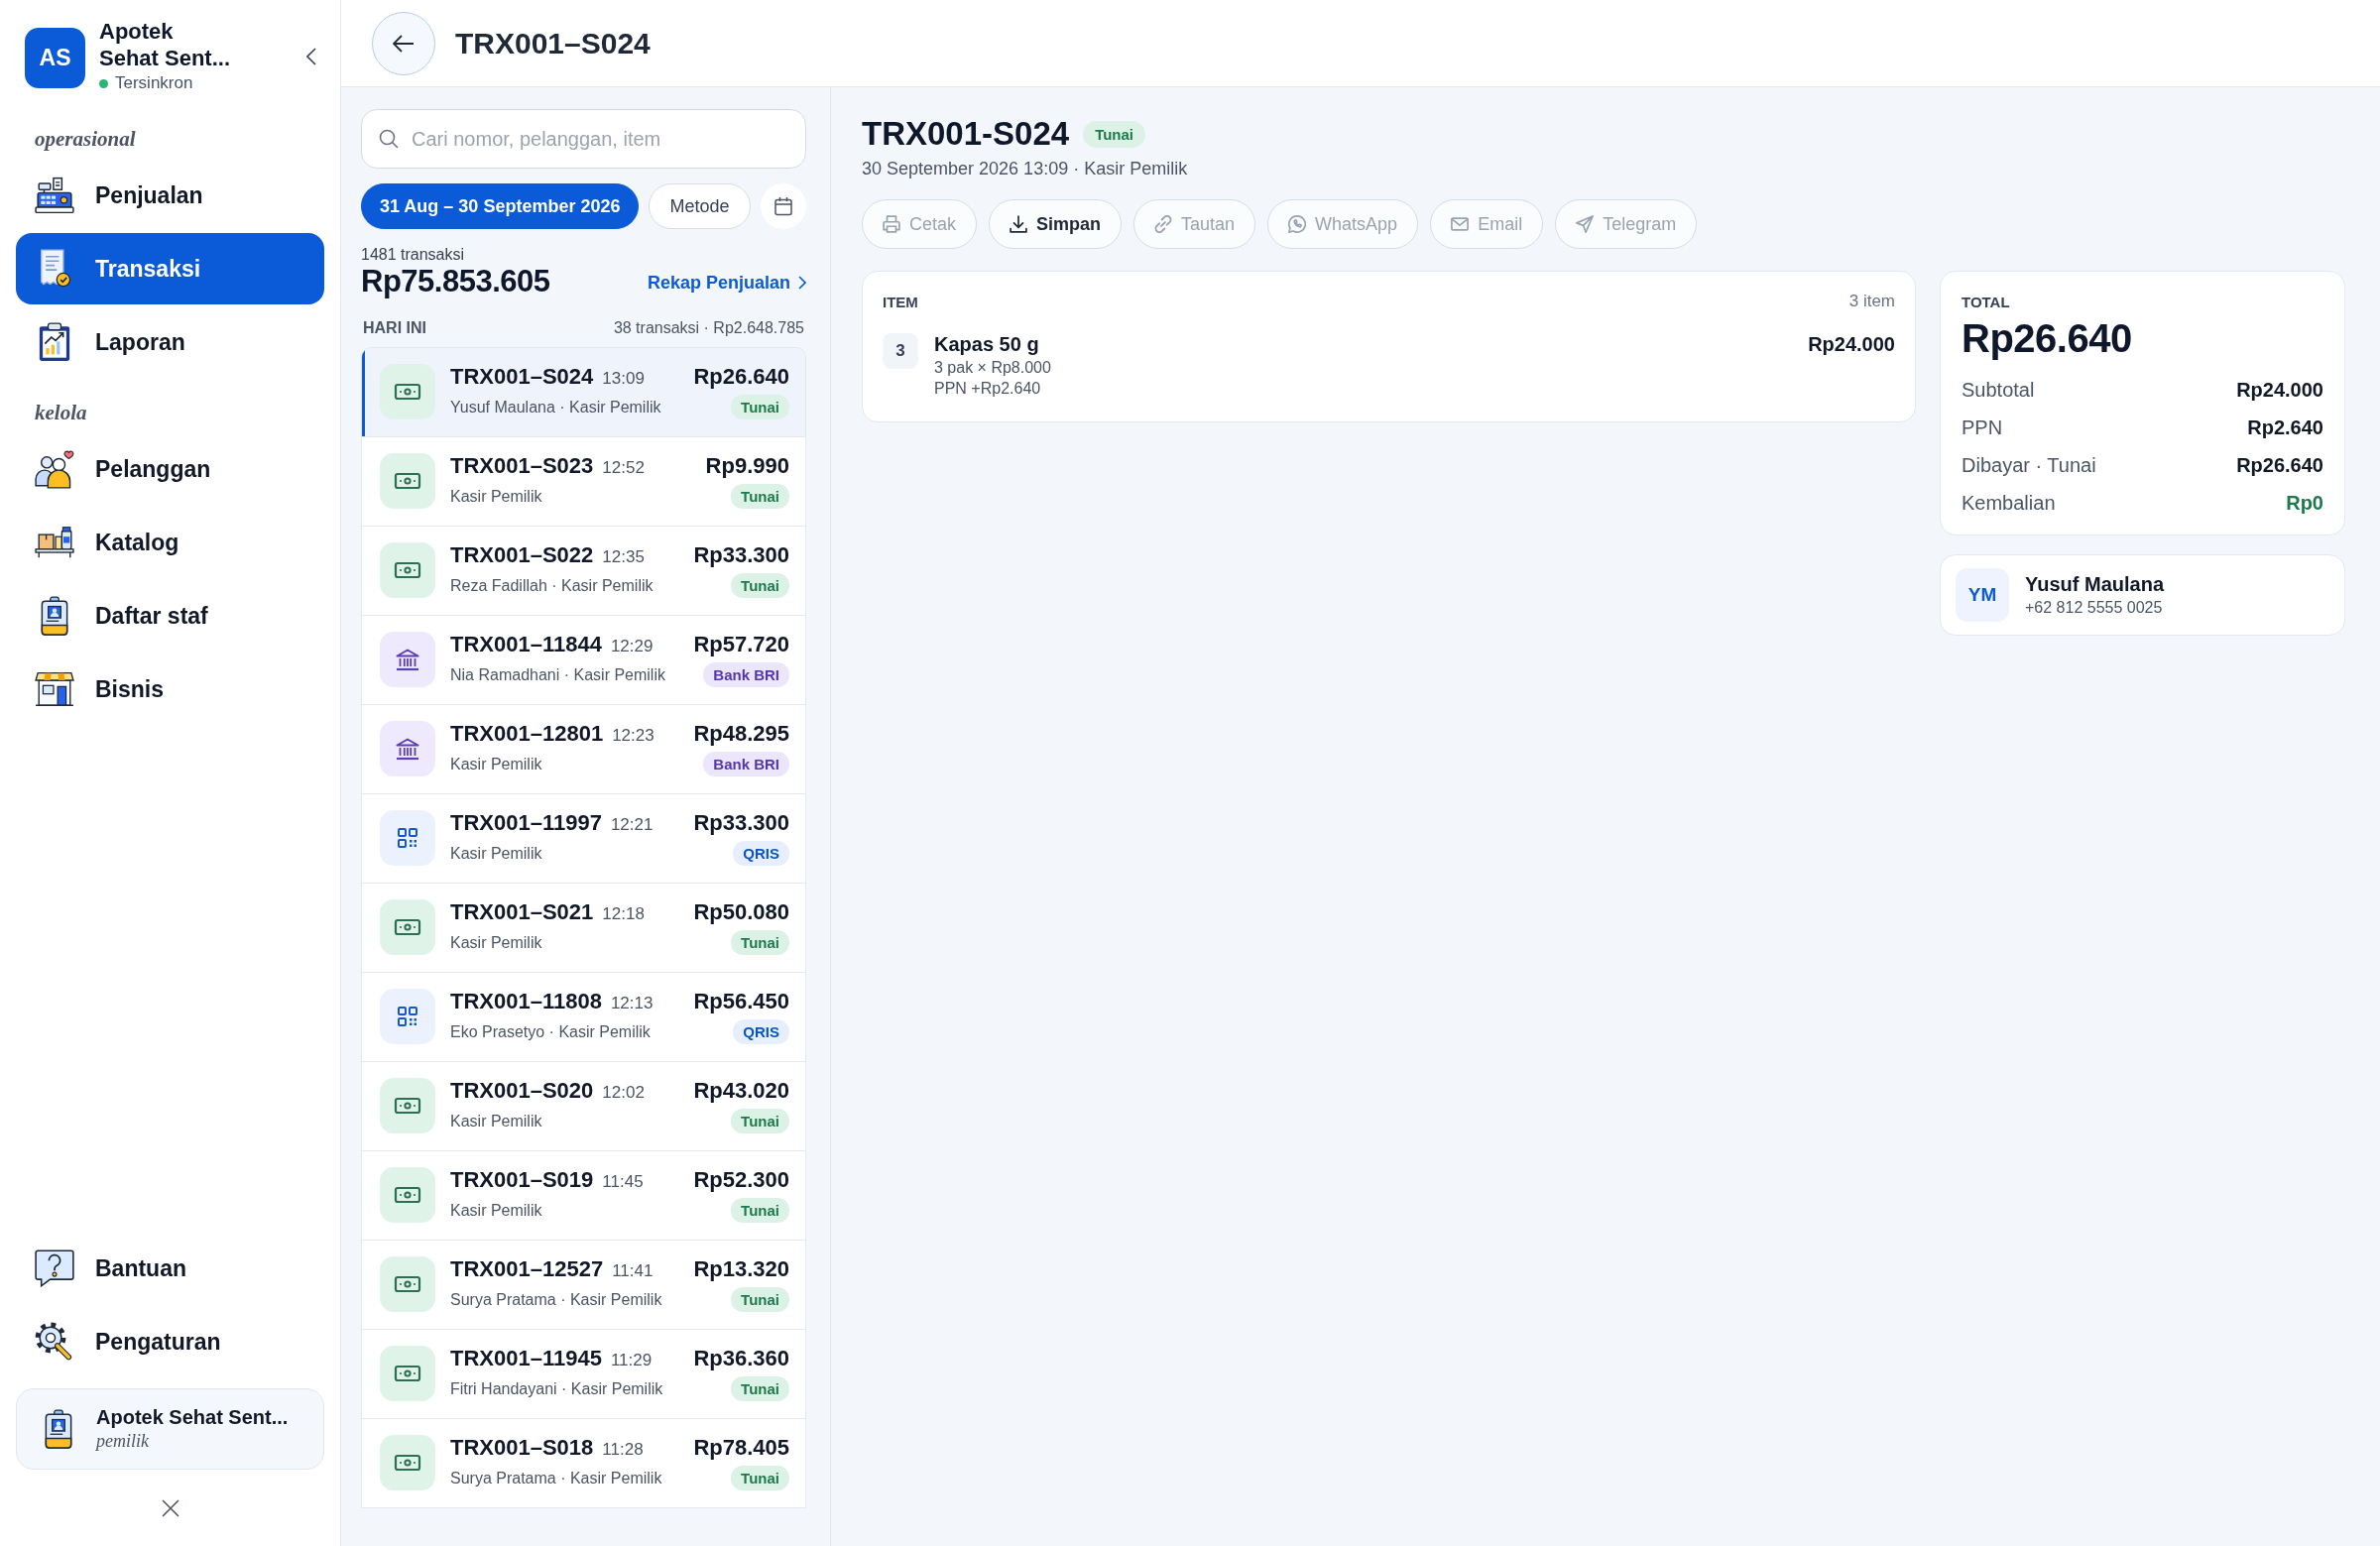 This screenshot has width=2380, height=1546. Describe the element at coordinates (404, 43) in the screenshot. I see `arrow-left-icon` at that location.